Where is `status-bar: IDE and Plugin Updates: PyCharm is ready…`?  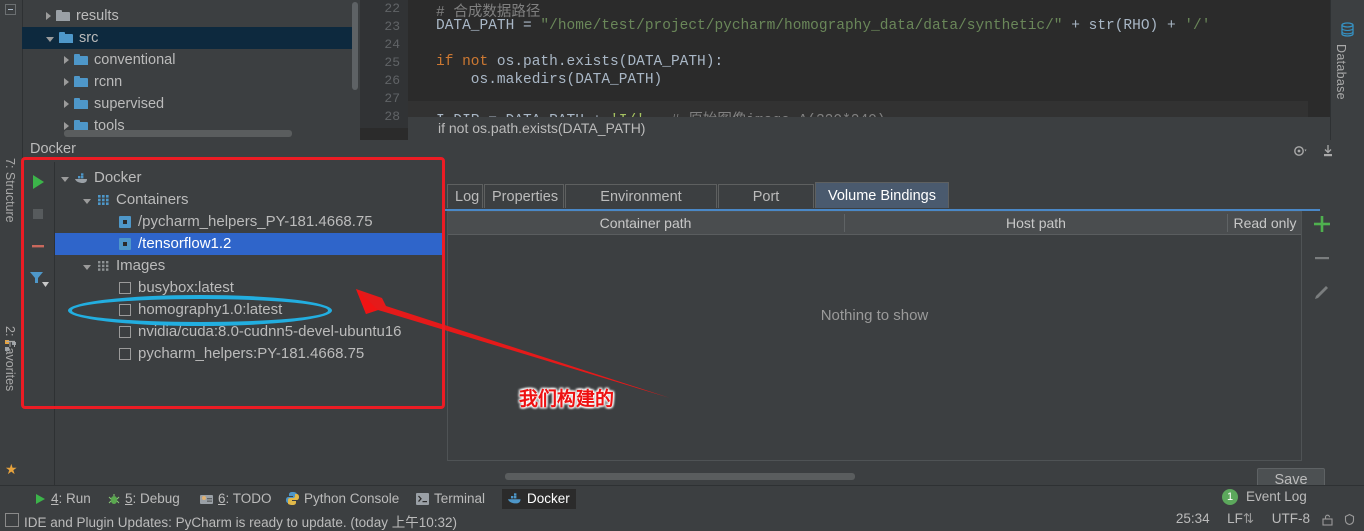 status-bar: IDE and Plugin Updates: PyCharm is ready… is located at coordinates (682, 521).